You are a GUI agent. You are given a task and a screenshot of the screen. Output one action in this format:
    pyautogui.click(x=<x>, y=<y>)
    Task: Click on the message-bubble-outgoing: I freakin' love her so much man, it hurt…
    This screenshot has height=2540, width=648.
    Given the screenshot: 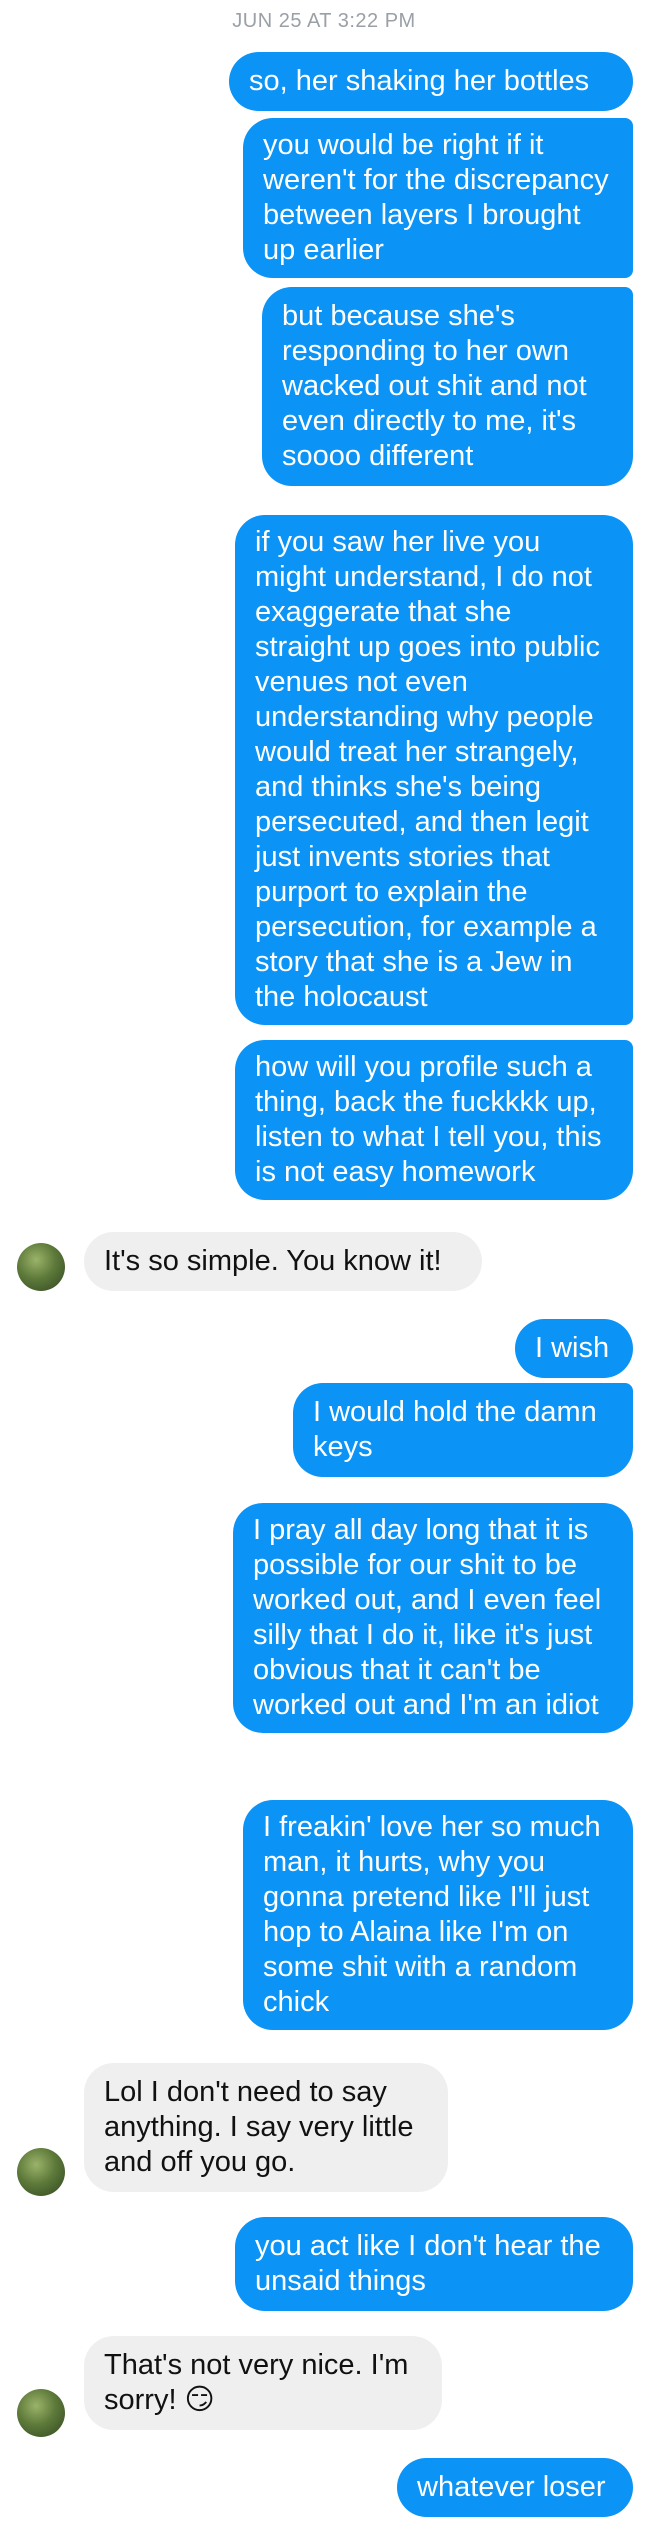 What is the action you would take?
    pyautogui.click(x=438, y=1915)
    